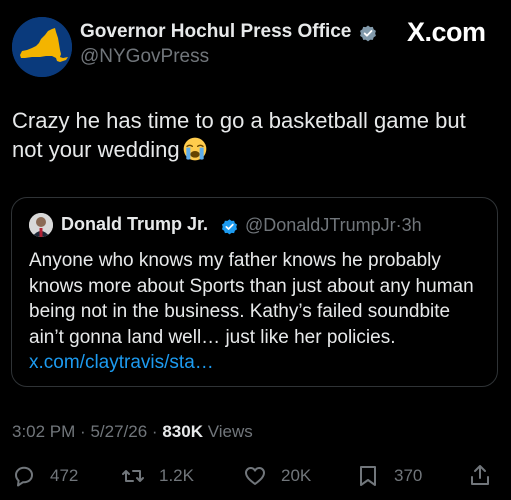  I want to click on reply-button: 472, so click(45, 476).